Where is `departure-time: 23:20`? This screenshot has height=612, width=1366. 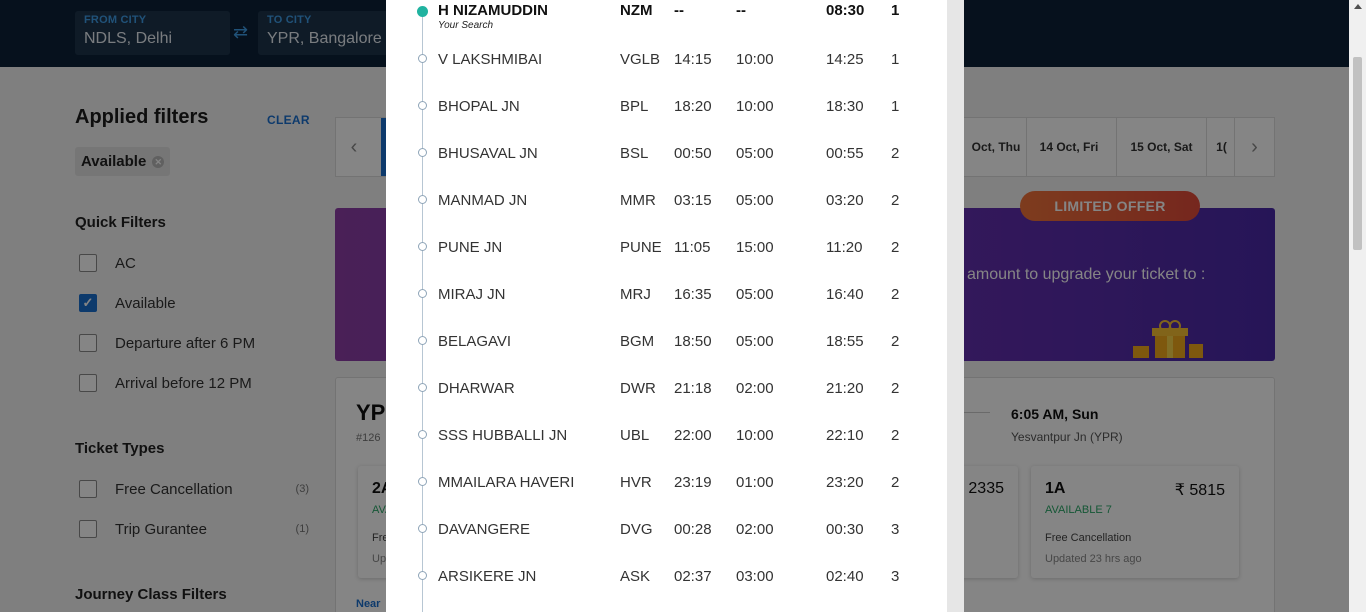 departure-time: 23:20 is located at coordinates (845, 482).